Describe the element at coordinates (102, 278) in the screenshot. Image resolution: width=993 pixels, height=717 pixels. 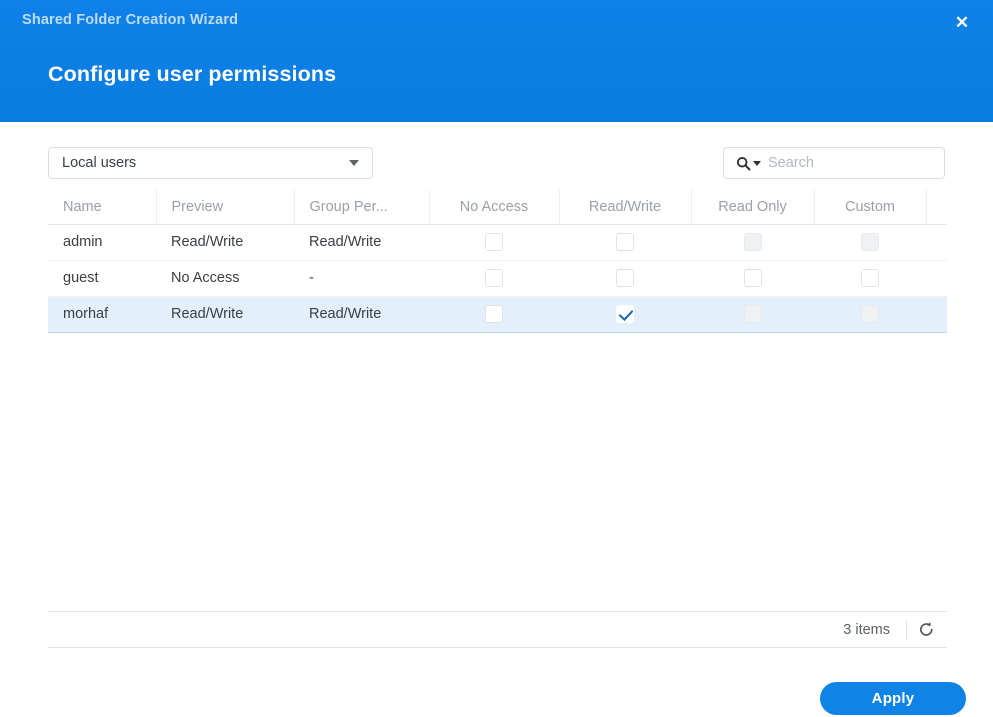
I see `cell-user-name: guest` at that location.